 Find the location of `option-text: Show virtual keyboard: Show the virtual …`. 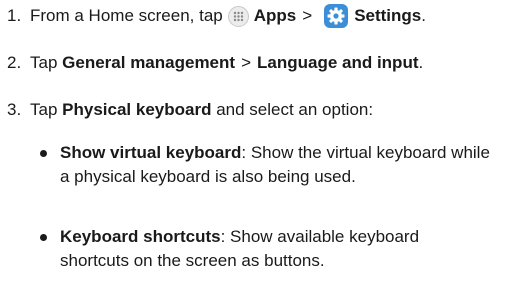

option-text: Show virtual keyboard: Show the virtual … is located at coordinates (275, 165).